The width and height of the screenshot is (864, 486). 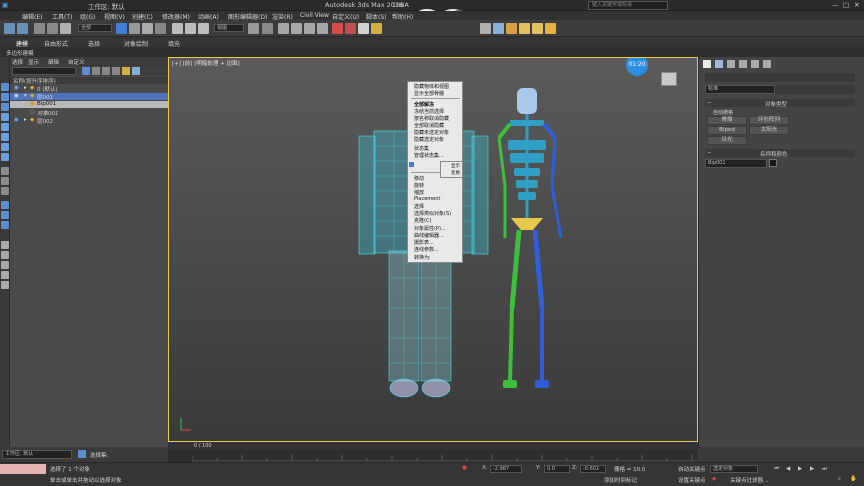 What do you see at coordinates (769, 130) in the screenshot?
I see `sunlight-button: 太阳光` at bounding box center [769, 130].